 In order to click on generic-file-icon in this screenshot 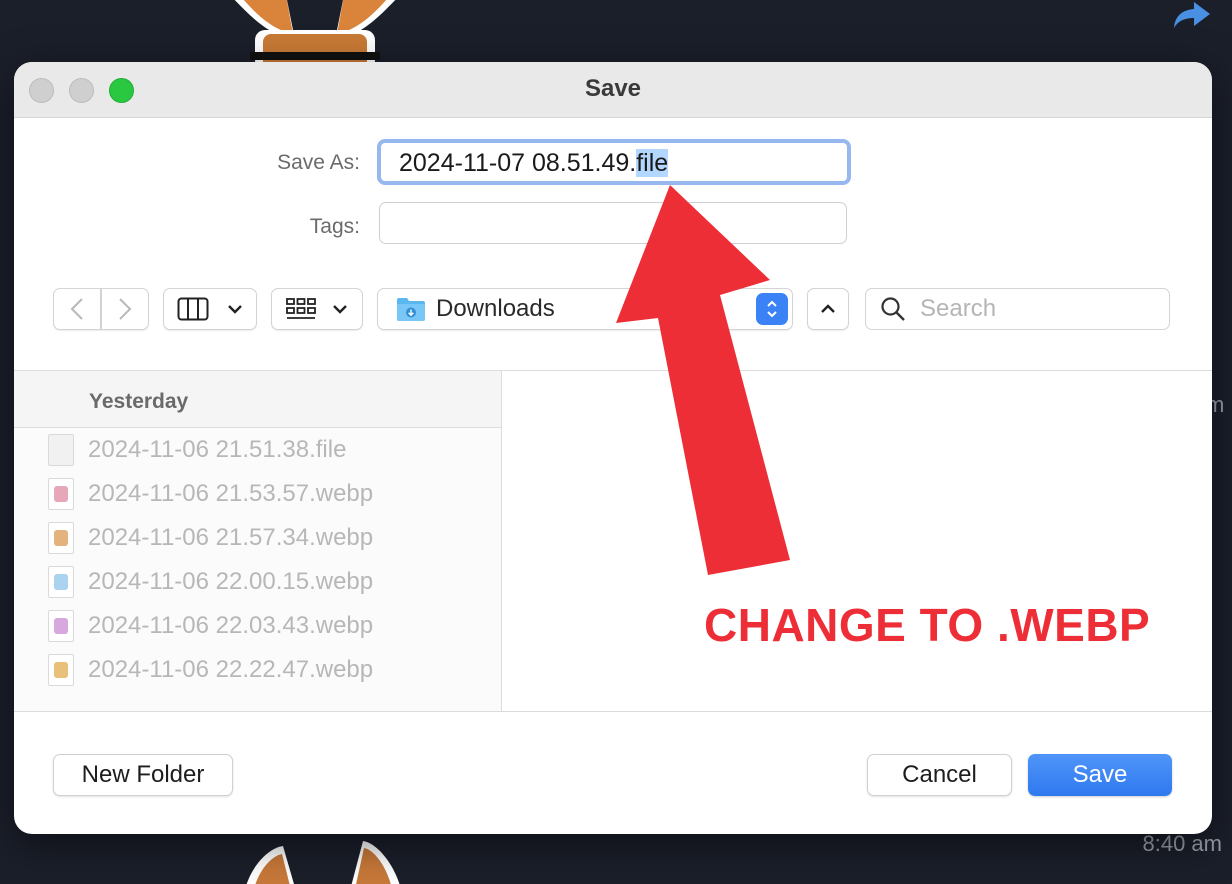, I will do `click(61, 450)`.